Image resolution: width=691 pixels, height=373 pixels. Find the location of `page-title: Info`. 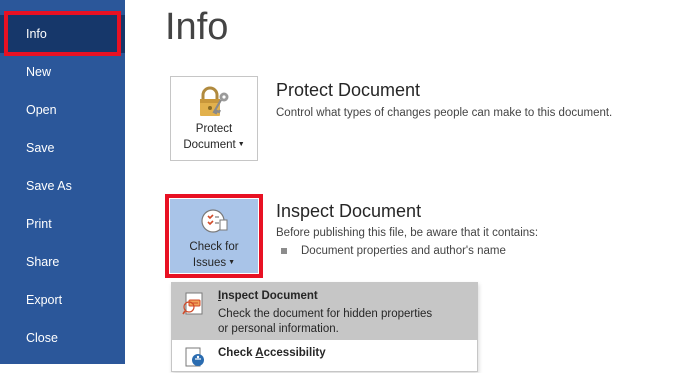

page-title: Info is located at coordinates (197, 27).